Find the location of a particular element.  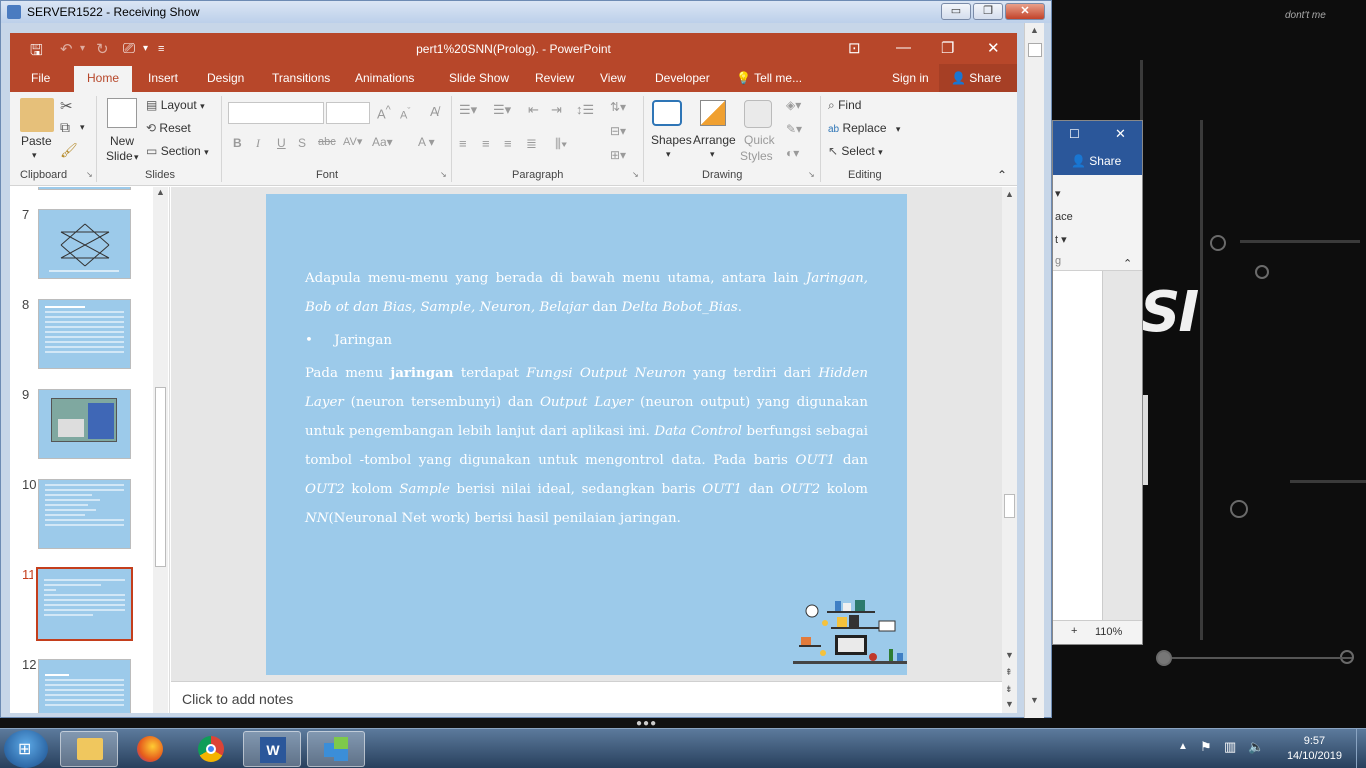

new-slide-icon is located at coordinates (122, 113).